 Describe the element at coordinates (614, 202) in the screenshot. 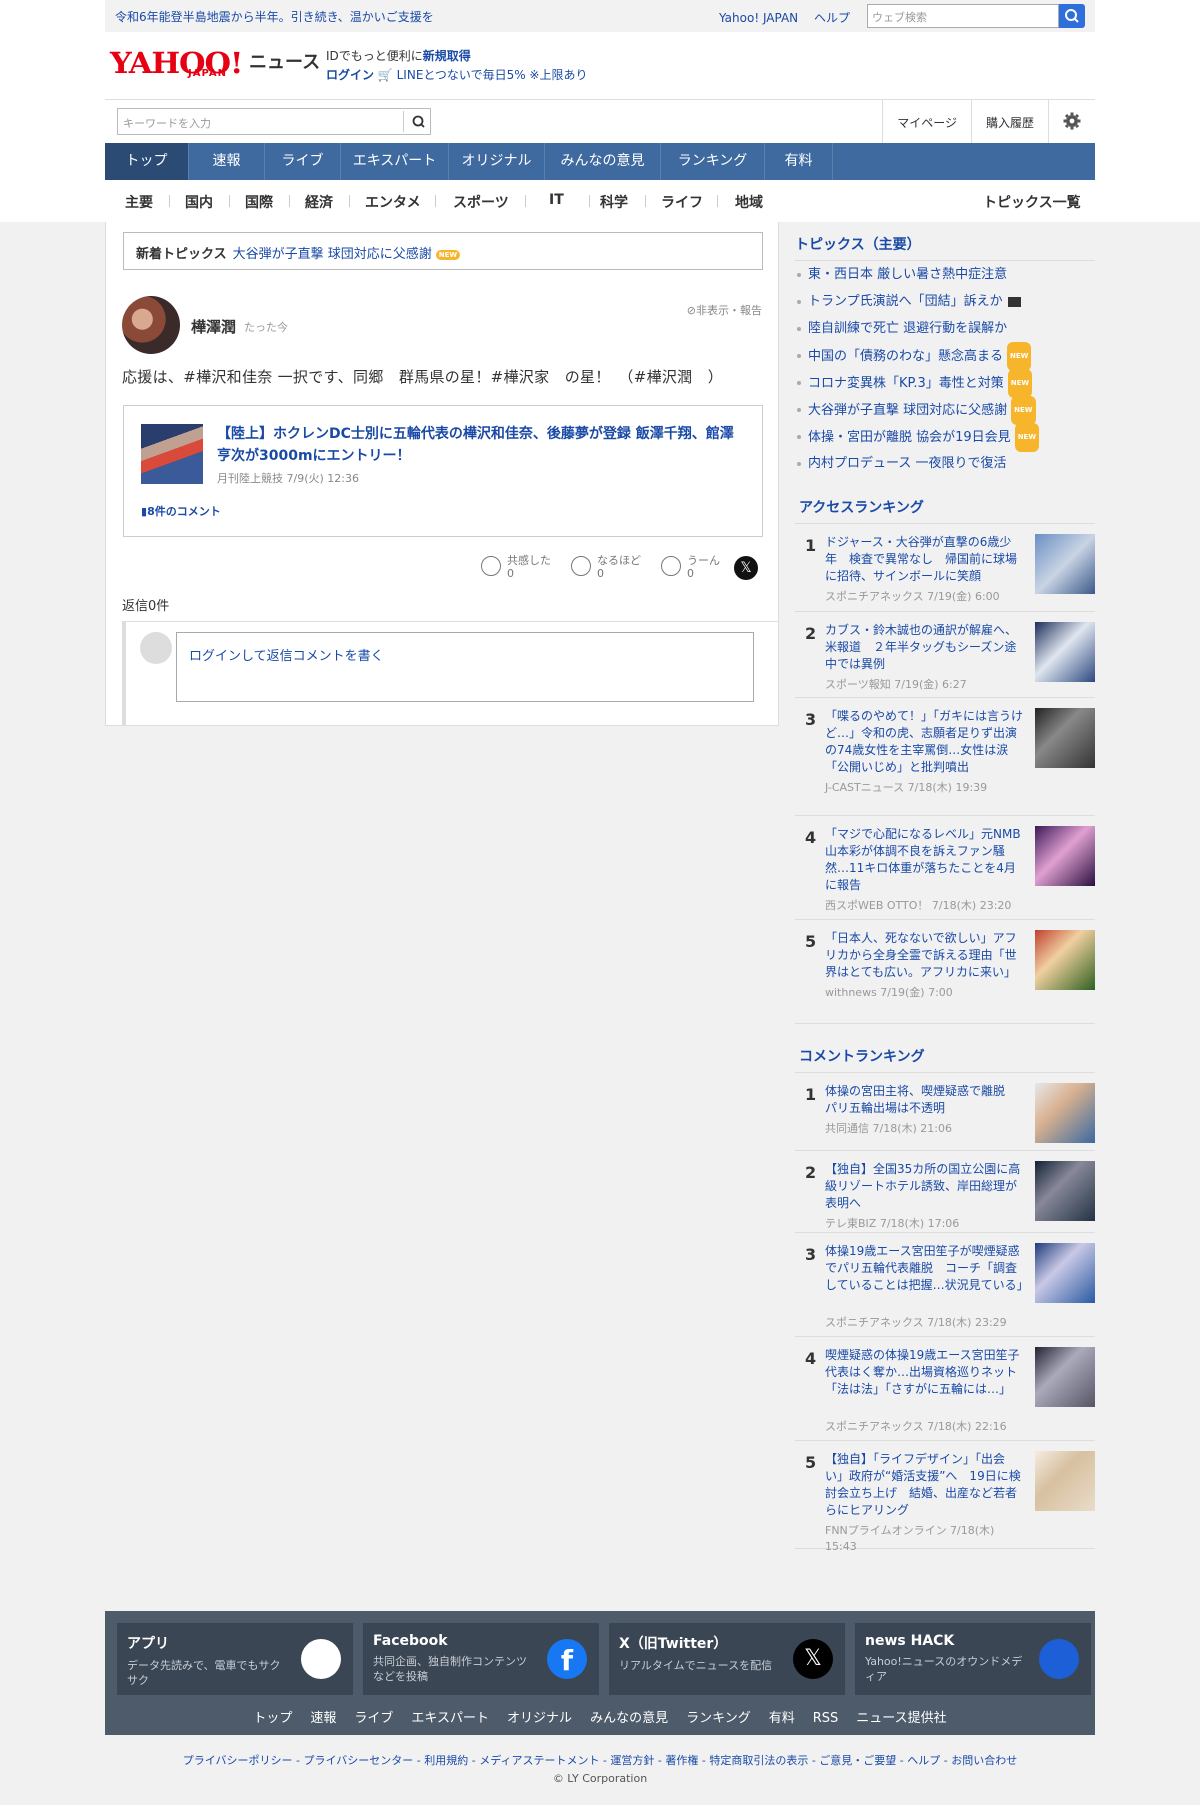

I see `category-science: 科学` at that location.